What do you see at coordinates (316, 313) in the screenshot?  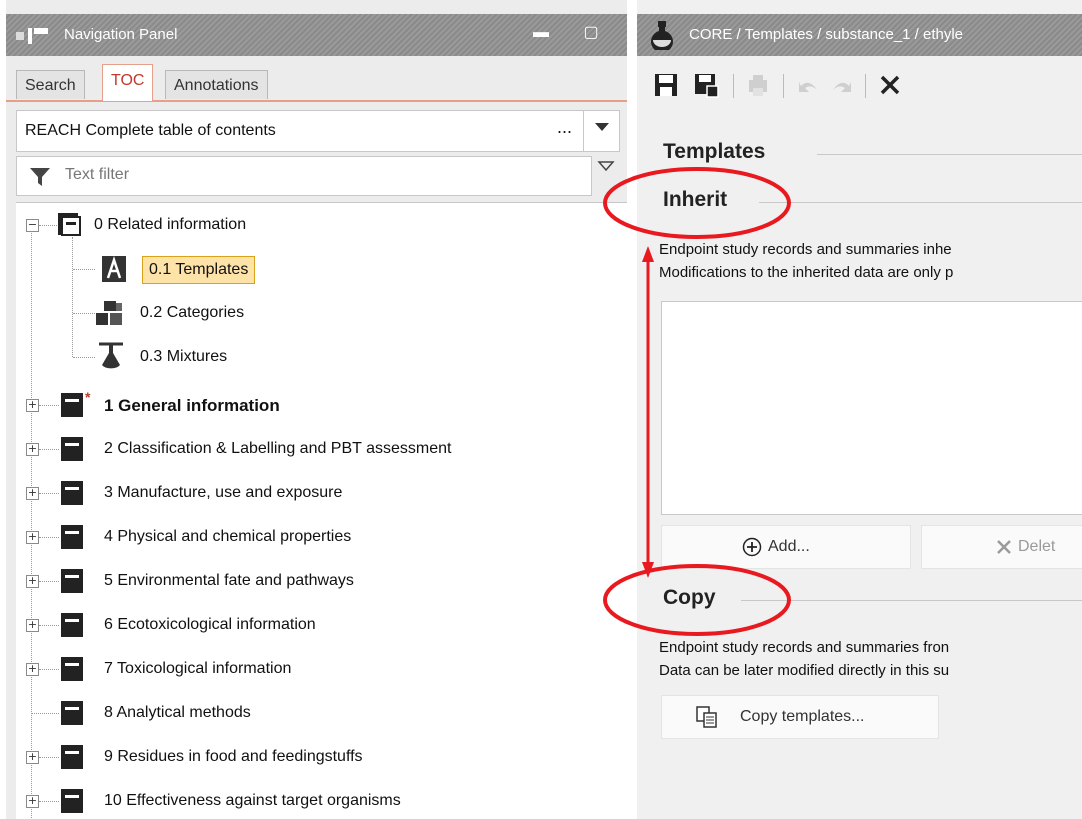 I see `tree-node-categories: 0.2 Categories` at bounding box center [316, 313].